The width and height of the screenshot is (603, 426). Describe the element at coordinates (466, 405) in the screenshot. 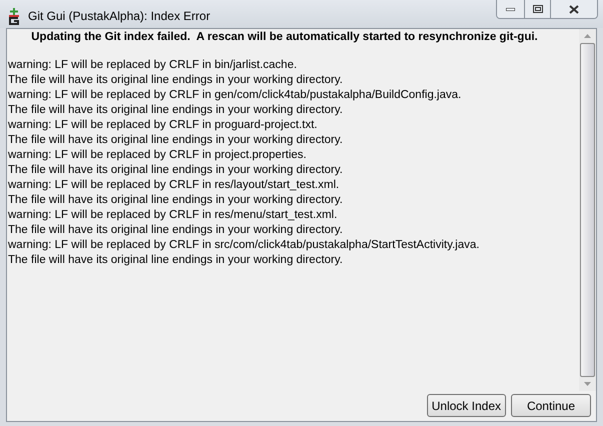

I see `dialog-button: Unlock Index` at that location.